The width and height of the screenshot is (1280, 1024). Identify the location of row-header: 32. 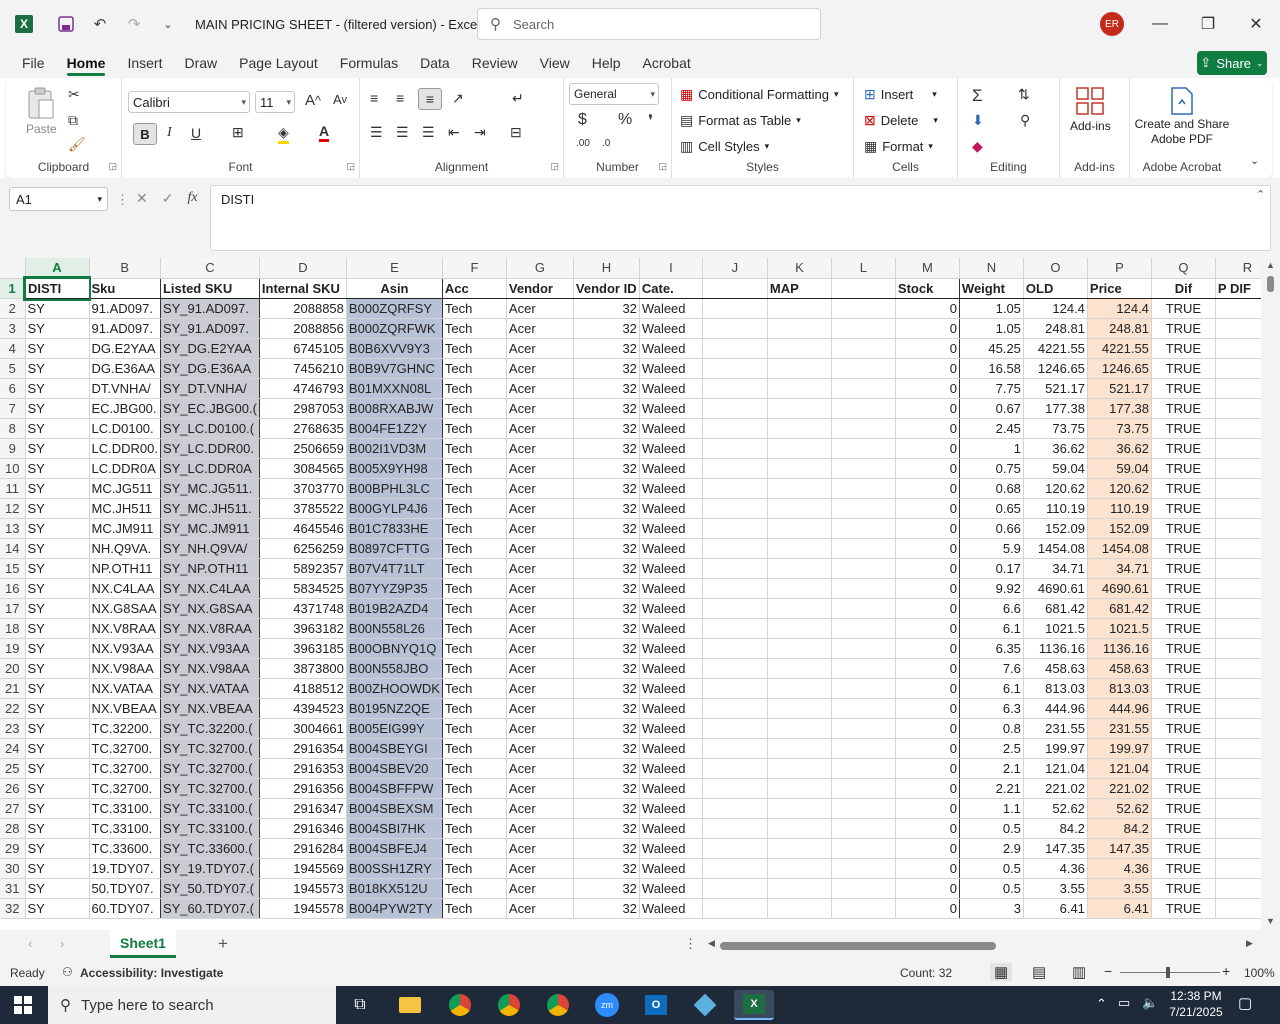
(13, 908).